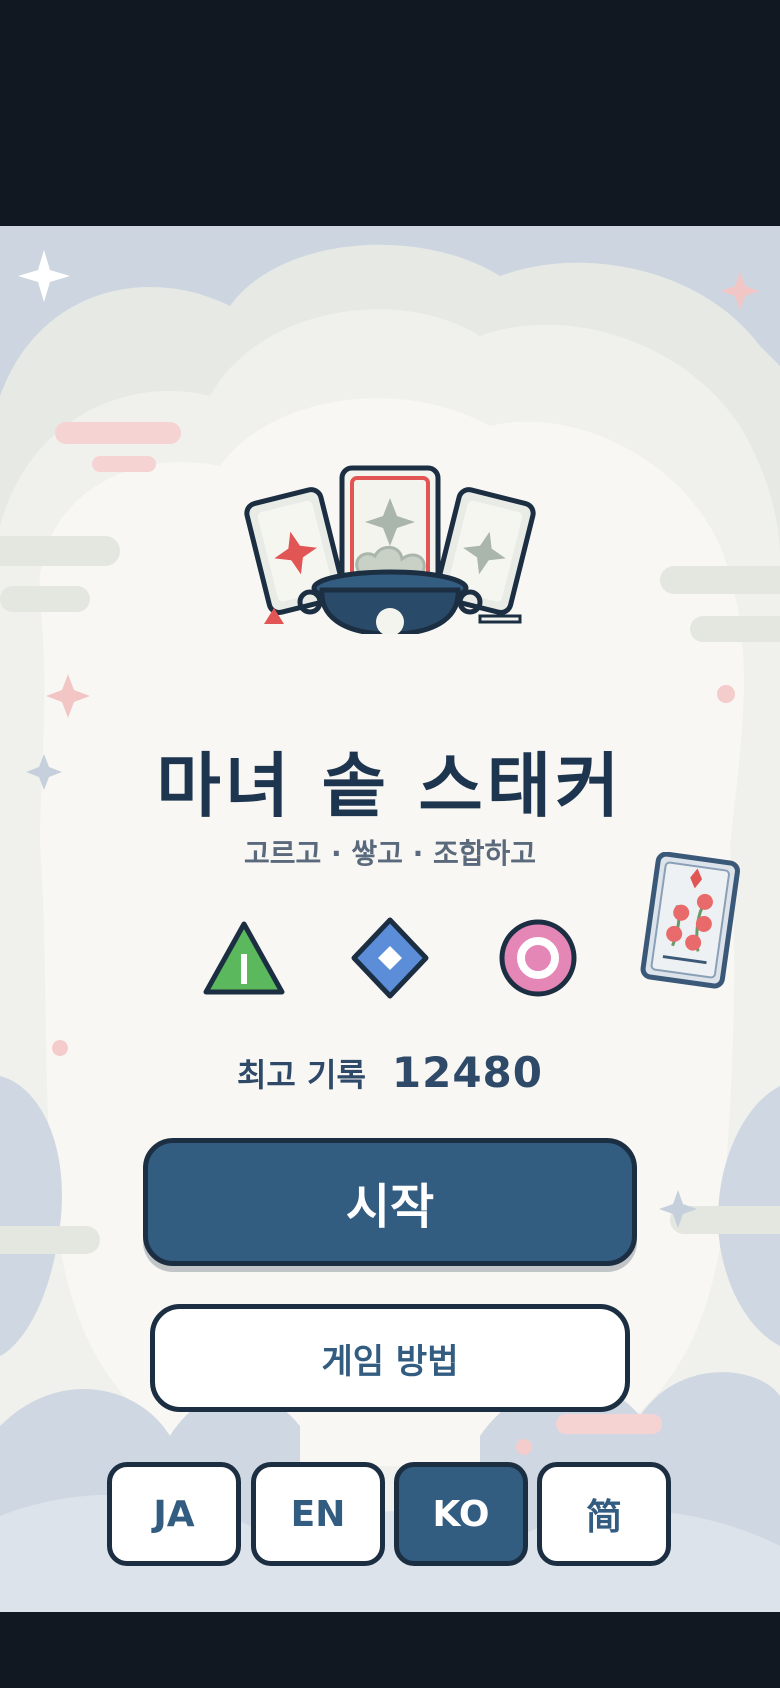  What do you see at coordinates (390, 786) in the screenshot?
I see `game-title: 마녀 솥 스태커` at bounding box center [390, 786].